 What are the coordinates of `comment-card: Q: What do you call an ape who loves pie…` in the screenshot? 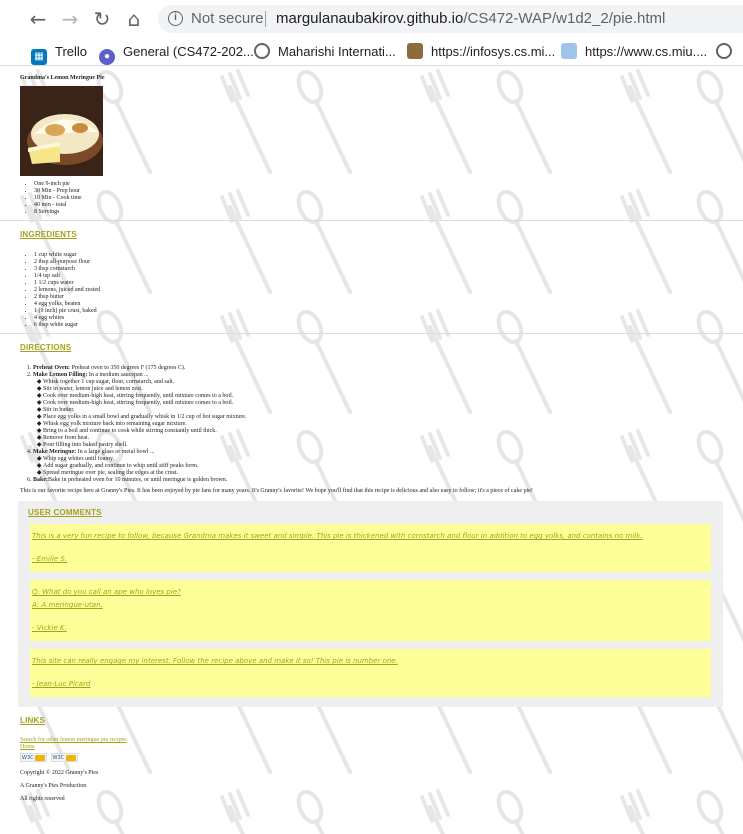 It's located at (370, 610).